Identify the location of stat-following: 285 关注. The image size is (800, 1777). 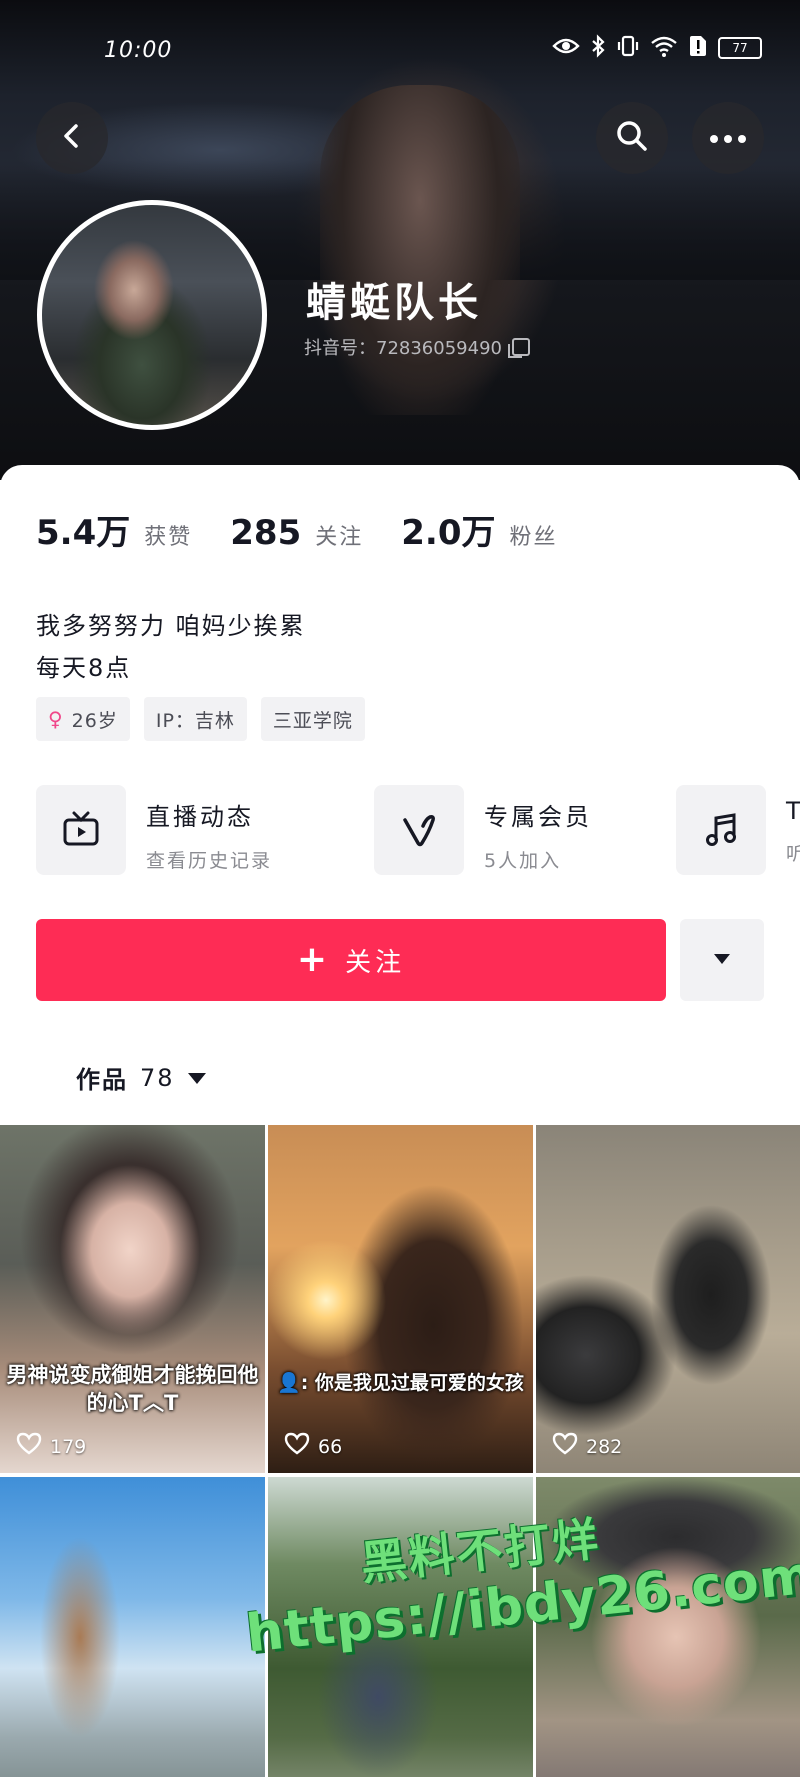
(296, 533).